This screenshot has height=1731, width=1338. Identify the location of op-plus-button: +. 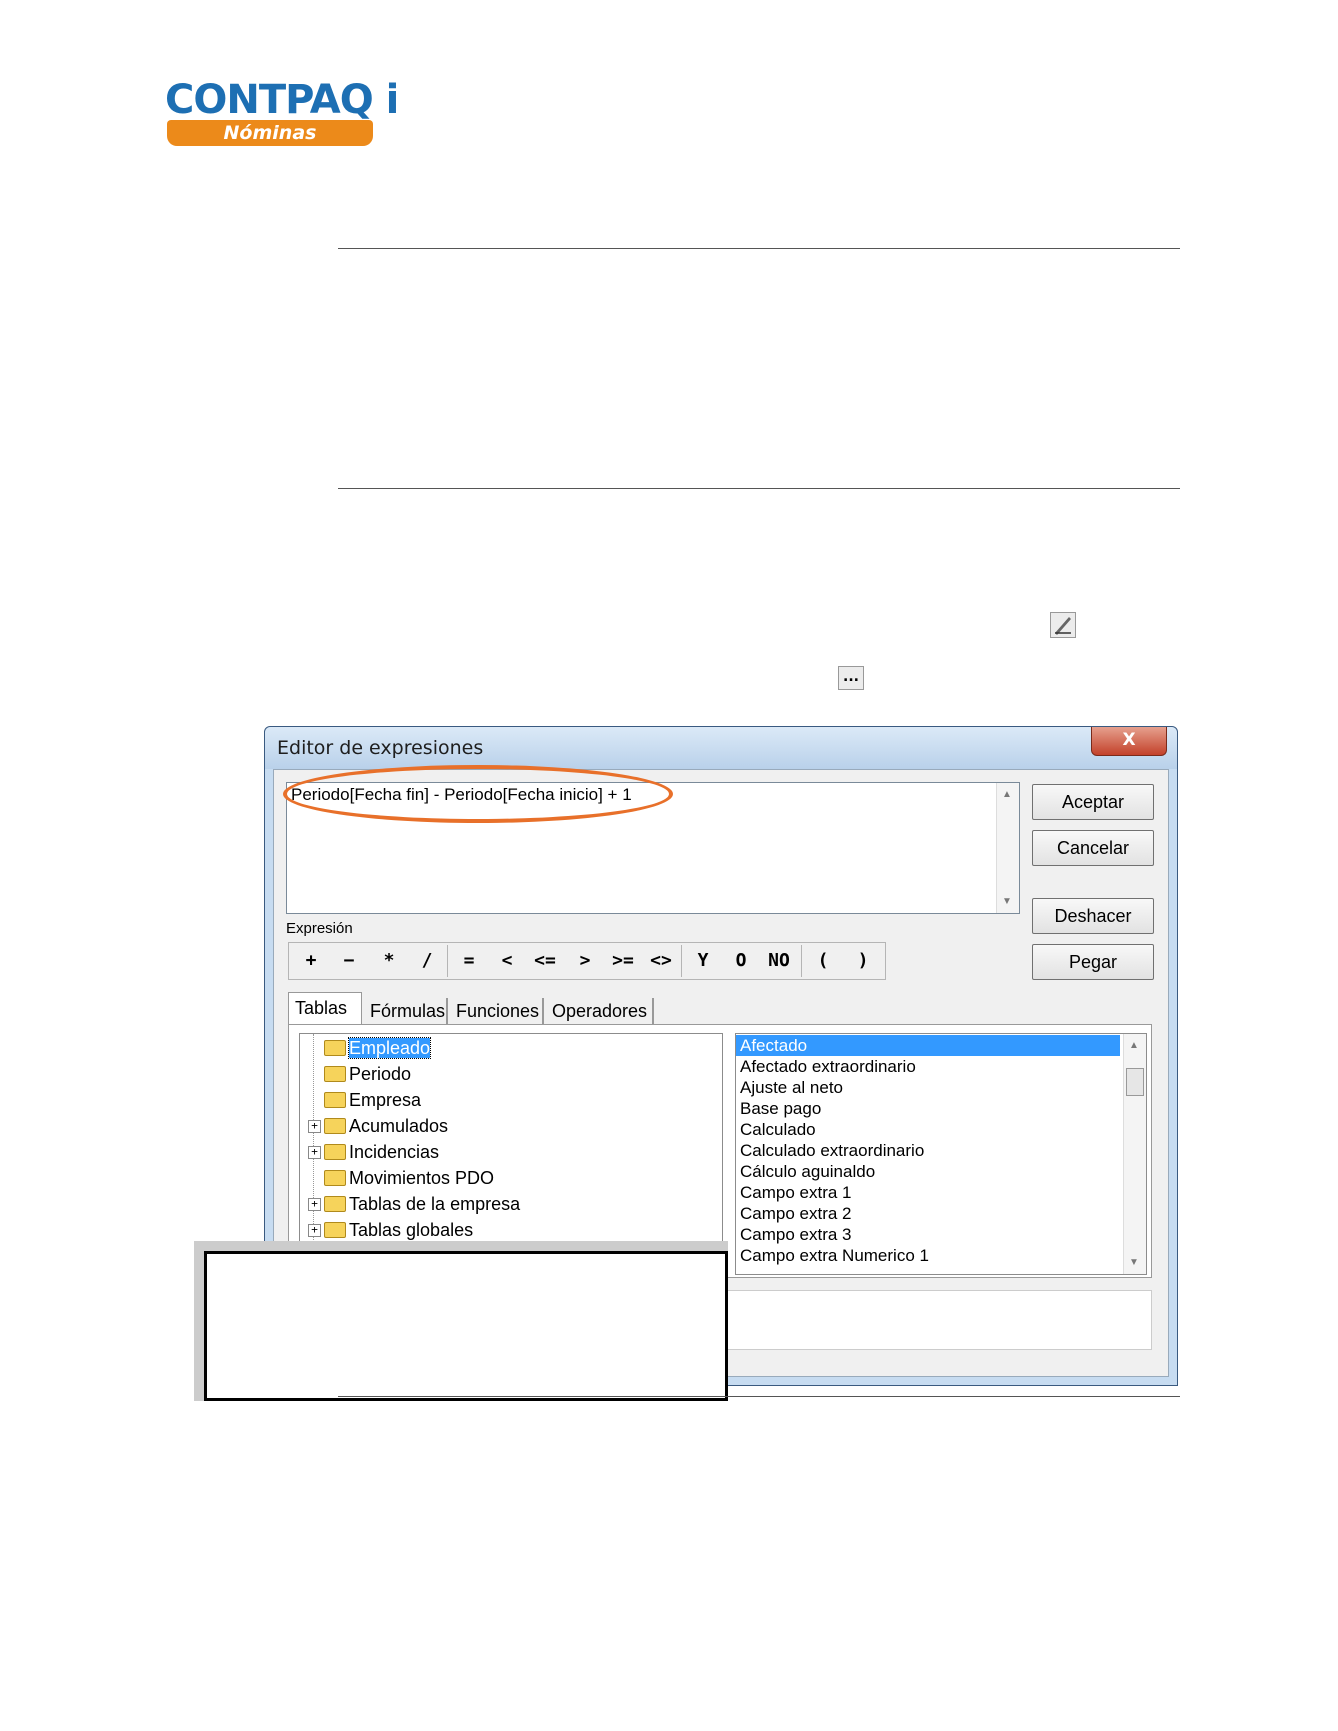
(311, 961).